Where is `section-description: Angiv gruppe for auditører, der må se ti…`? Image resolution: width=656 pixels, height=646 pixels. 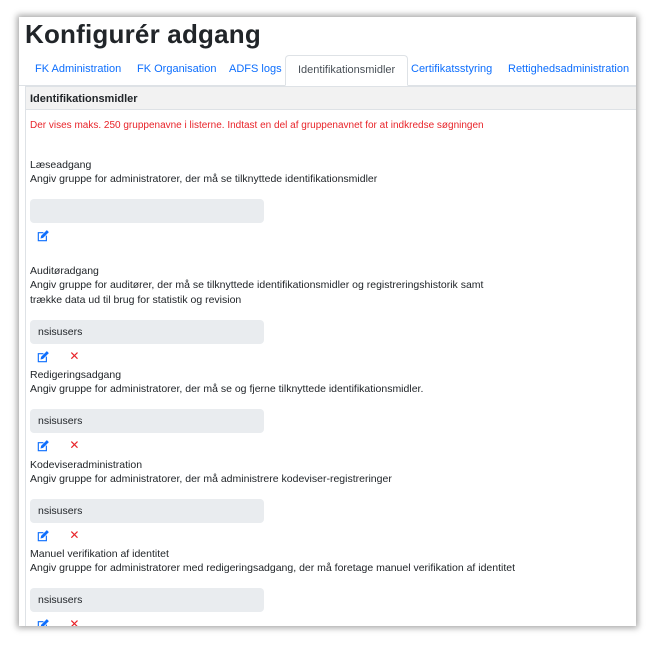 section-description: Angiv gruppe for auditører, der må se ti… is located at coordinates (257, 285).